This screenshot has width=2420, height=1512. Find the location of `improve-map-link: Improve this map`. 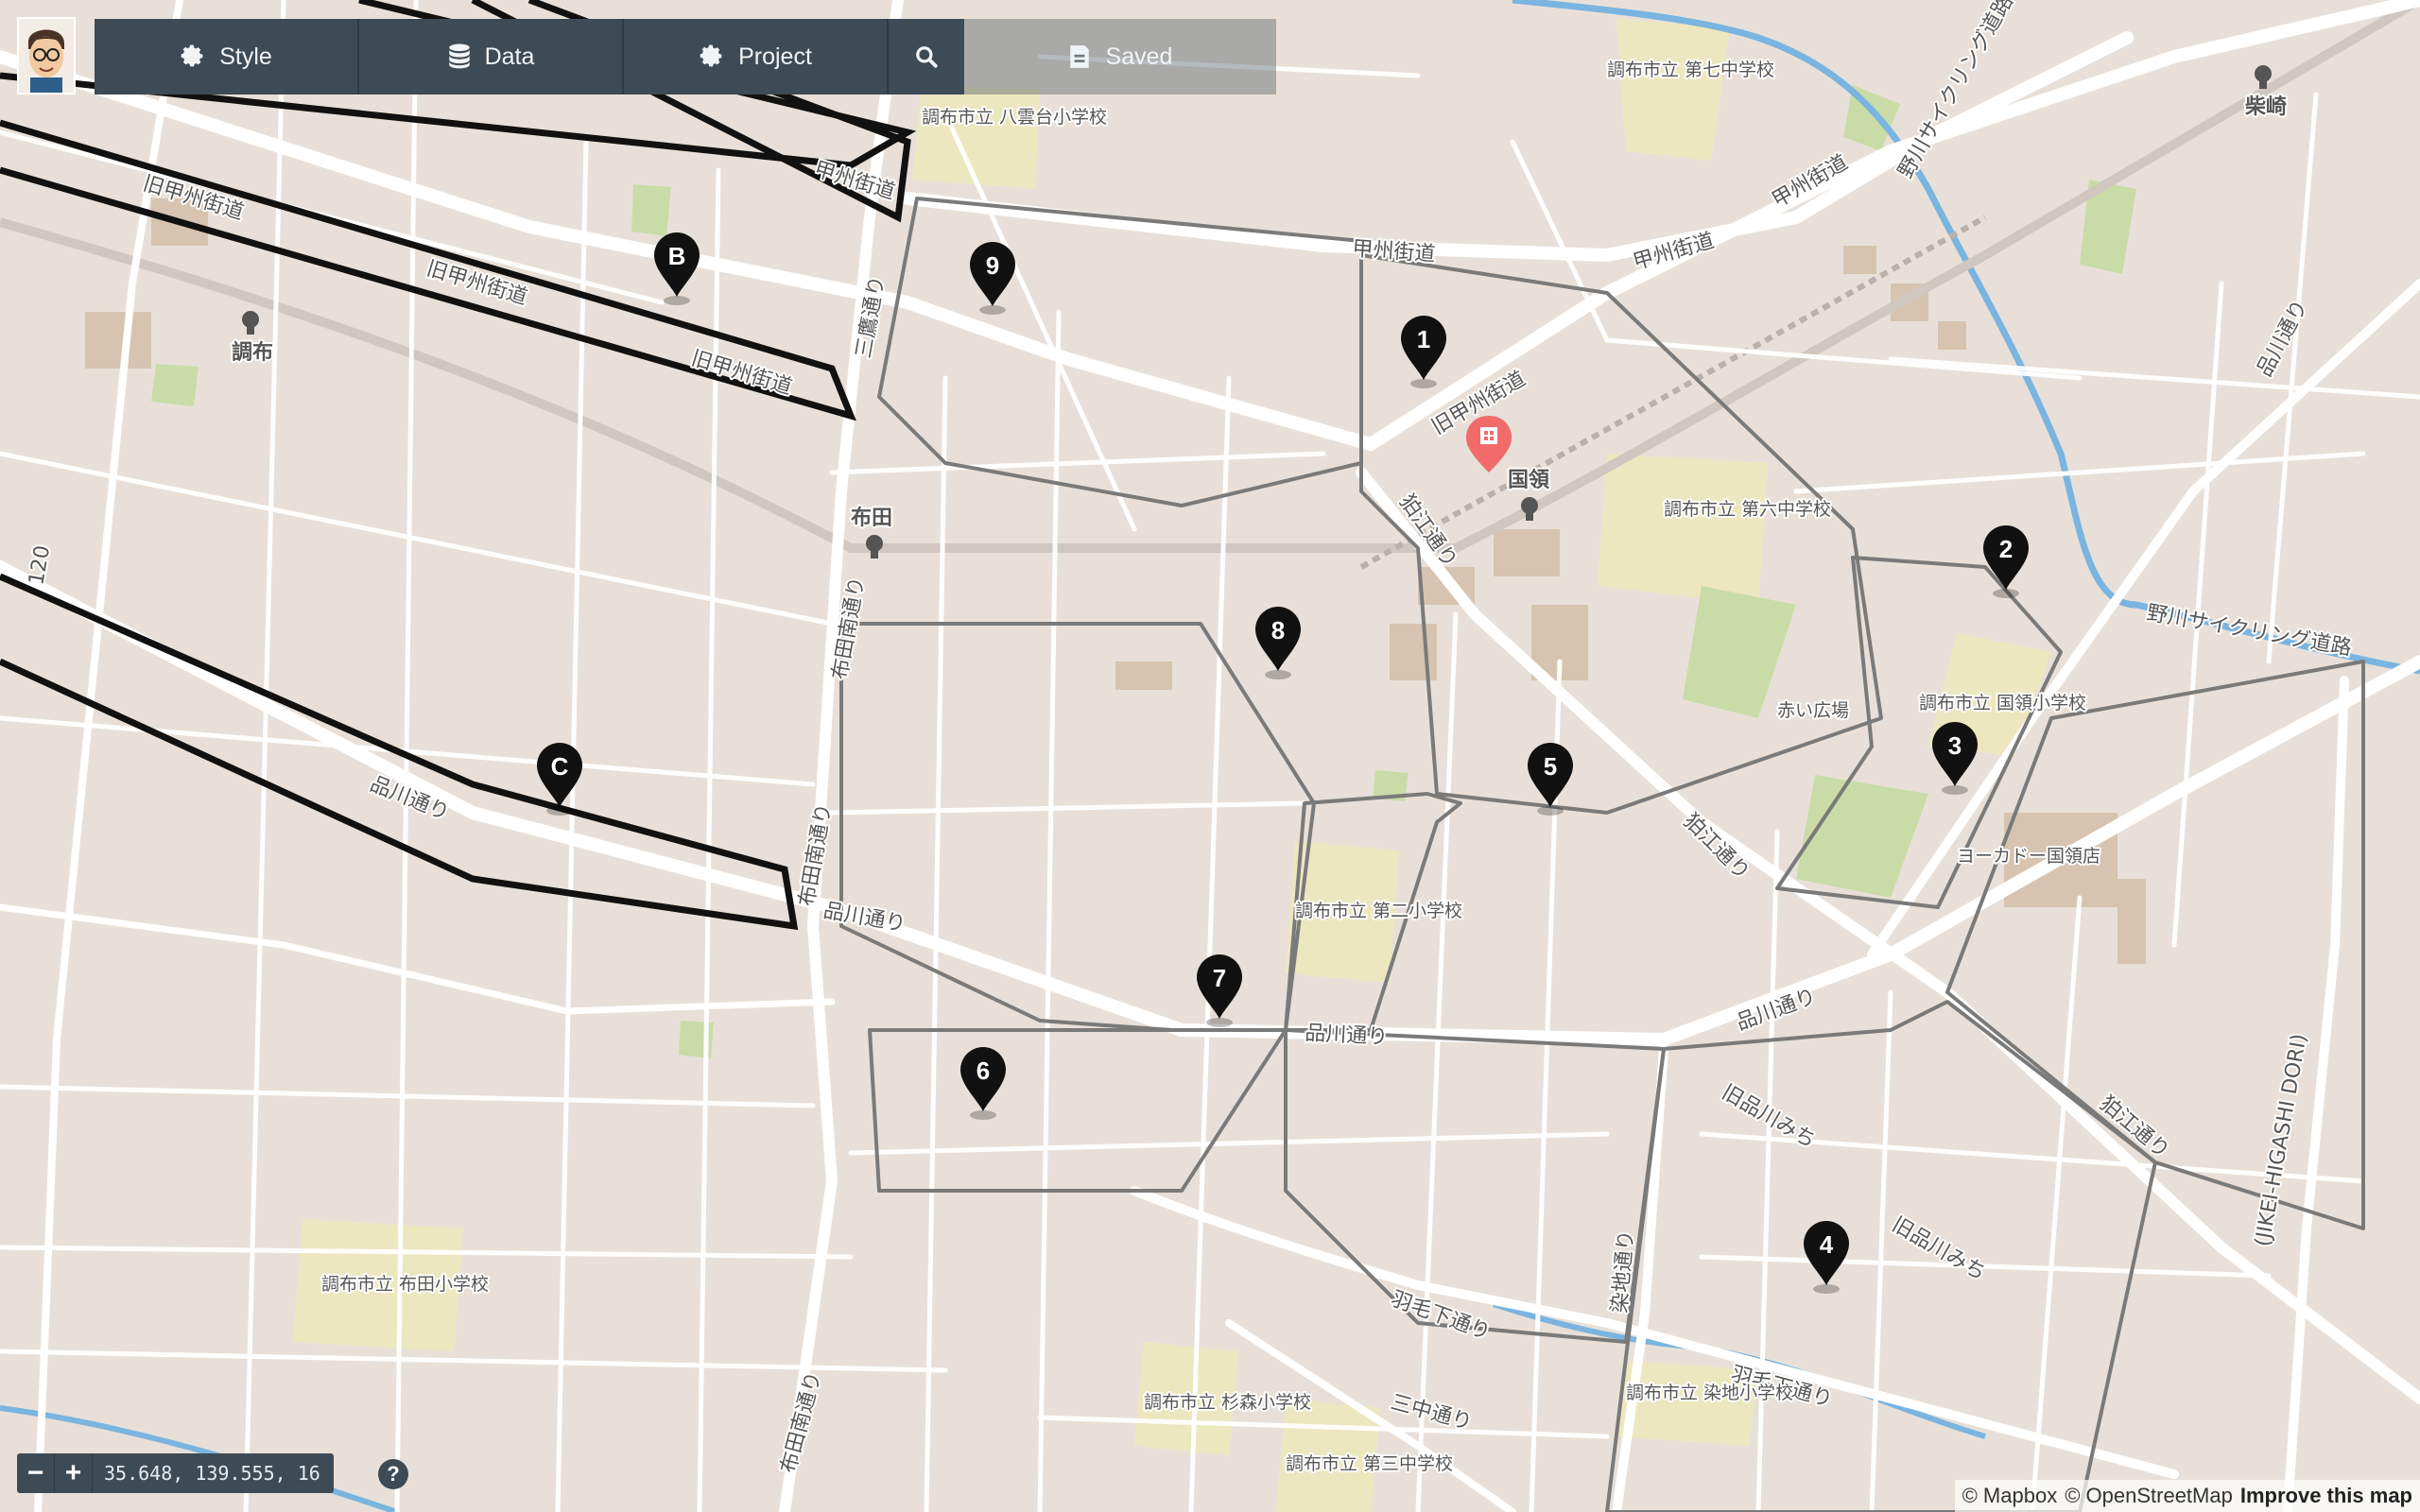

improve-map-link: Improve this map is located at coordinates (2326, 1496).